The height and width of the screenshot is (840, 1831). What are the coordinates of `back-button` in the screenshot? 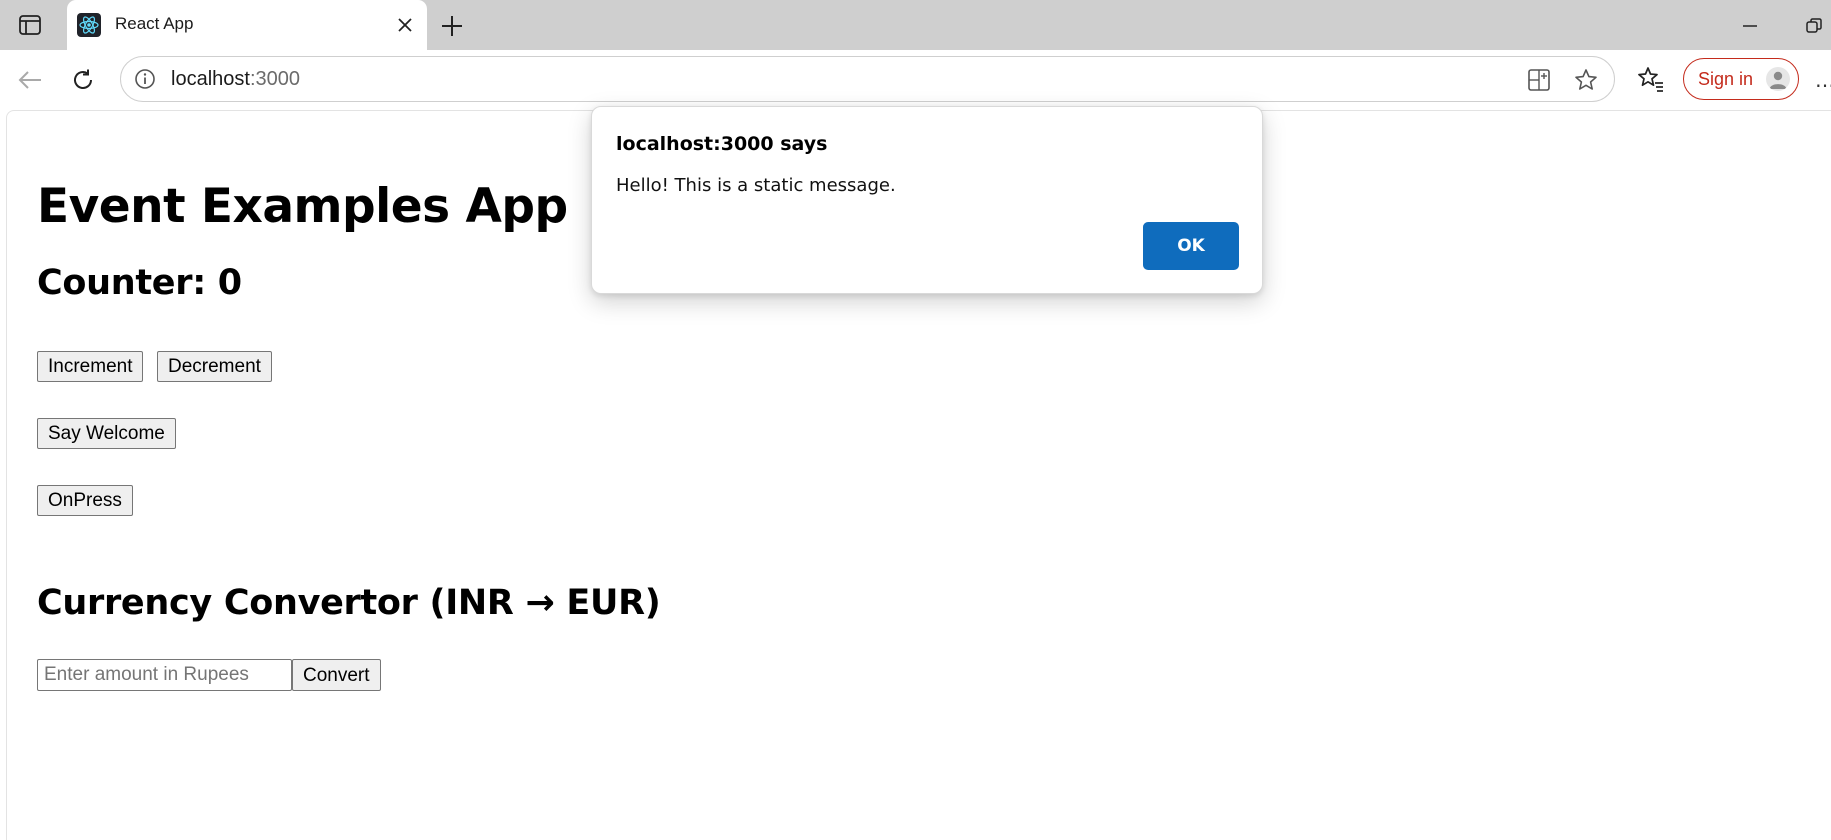 It's located at (30, 80).